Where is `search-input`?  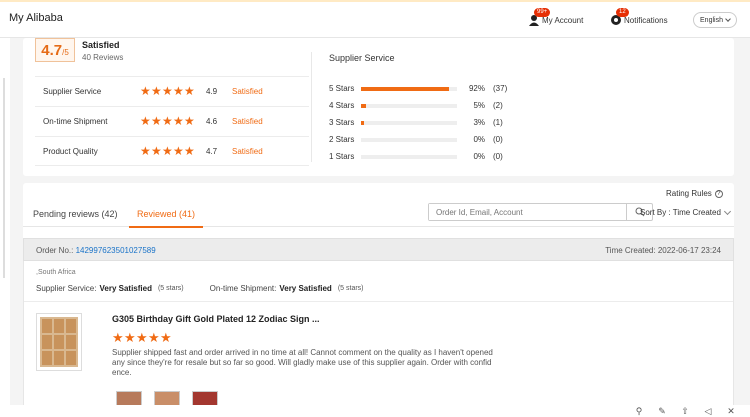
search-input is located at coordinates (527, 212).